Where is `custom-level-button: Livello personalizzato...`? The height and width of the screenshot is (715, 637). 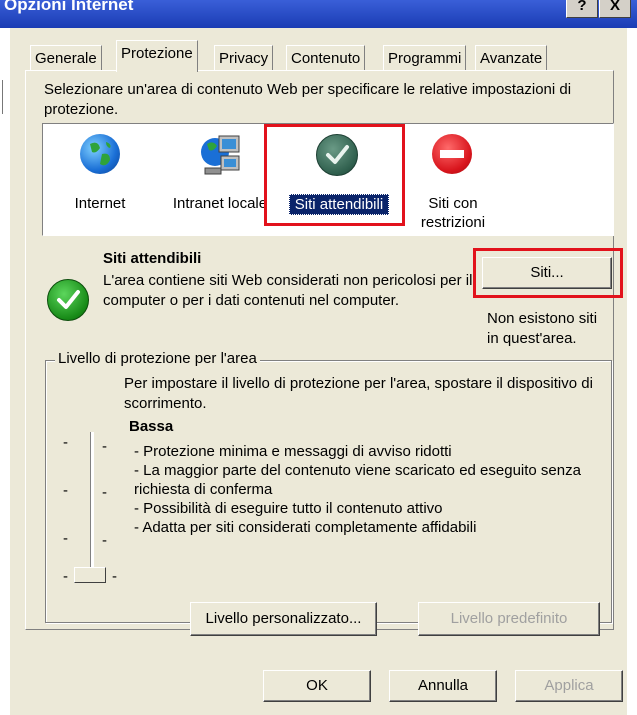
custom-level-button: Livello personalizzato... is located at coordinates (283, 619).